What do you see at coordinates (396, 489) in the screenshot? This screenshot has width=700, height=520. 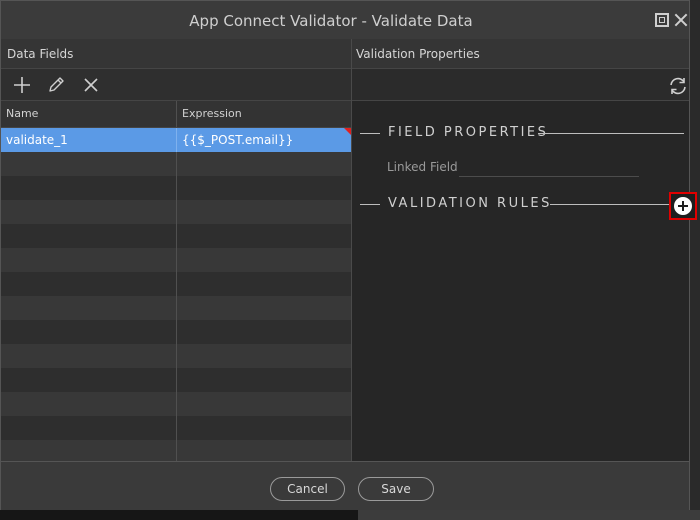 I see `save-button: Save` at bounding box center [396, 489].